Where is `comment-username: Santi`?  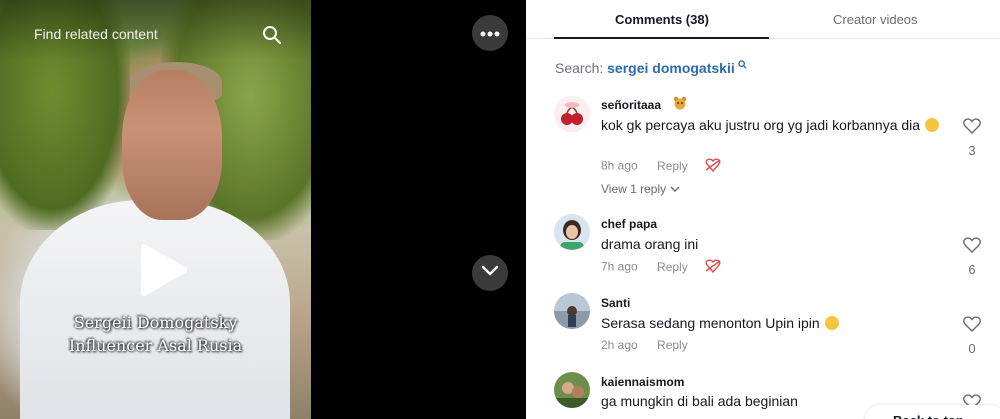 comment-username: Santi is located at coordinates (615, 303).